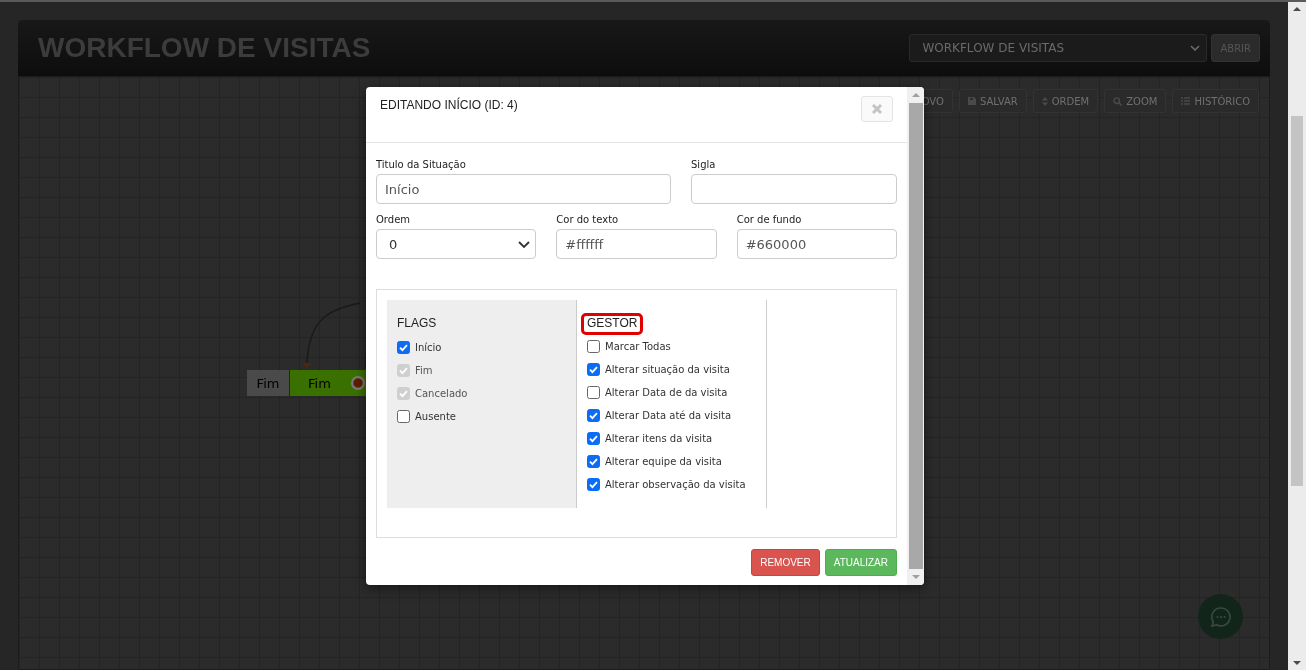 This screenshot has width=1306, height=670. Describe the element at coordinates (449, 105) in the screenshot. I see `dialog-title: EDITANDO INÍCIO (ID: 4)` at that location.